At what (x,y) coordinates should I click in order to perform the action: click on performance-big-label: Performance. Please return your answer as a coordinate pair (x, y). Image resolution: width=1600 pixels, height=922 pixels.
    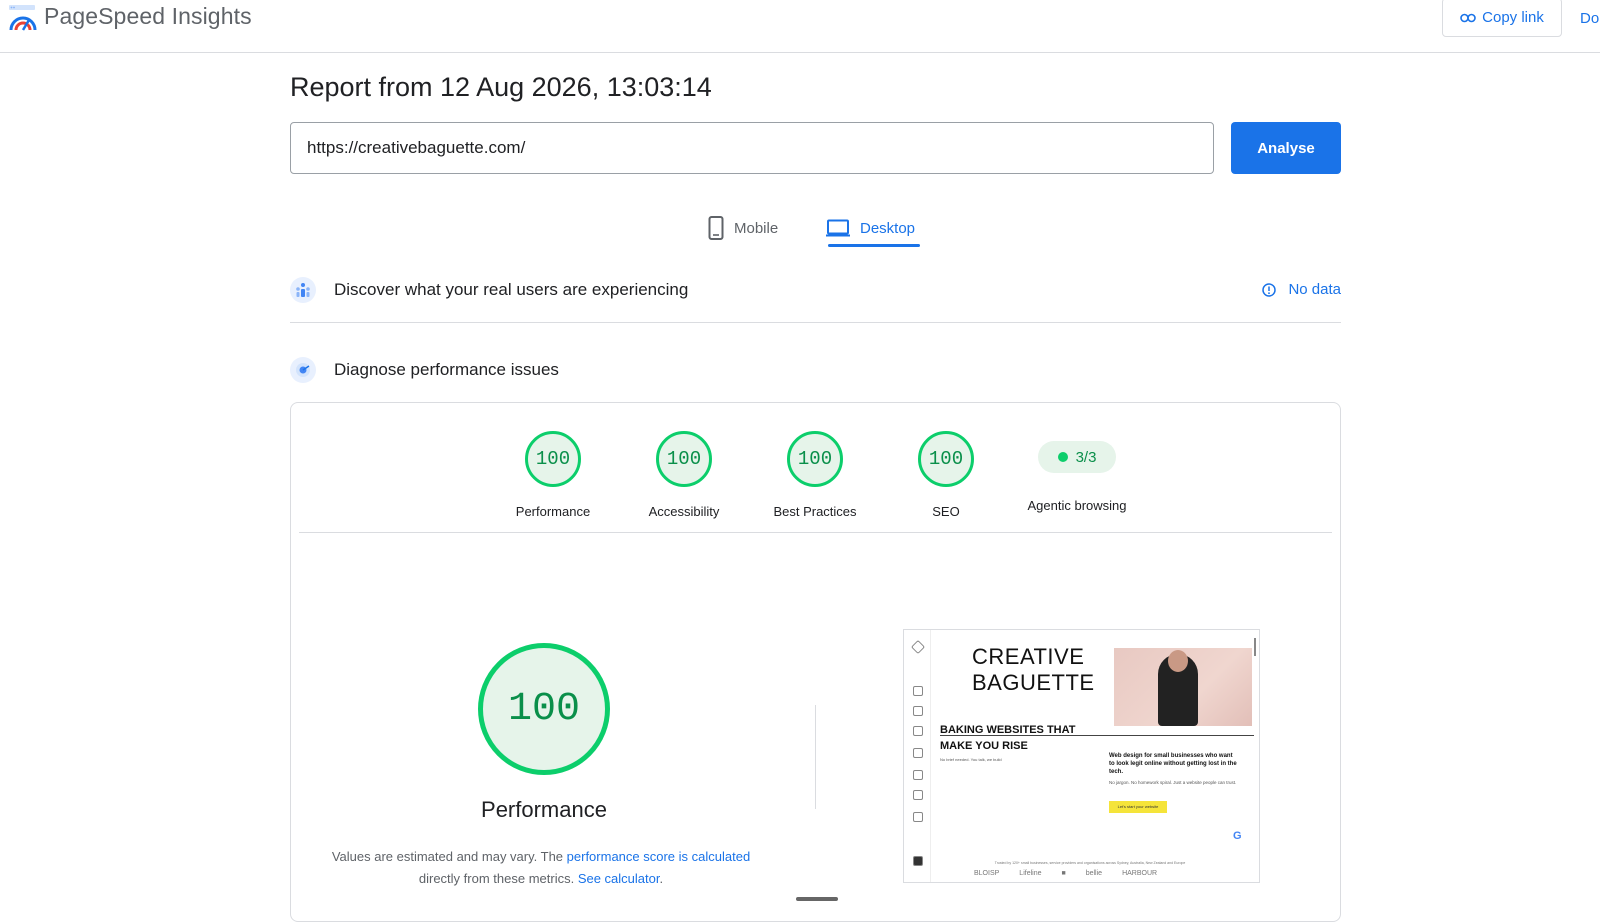
    Looking at the image, I should click on (544, 809).